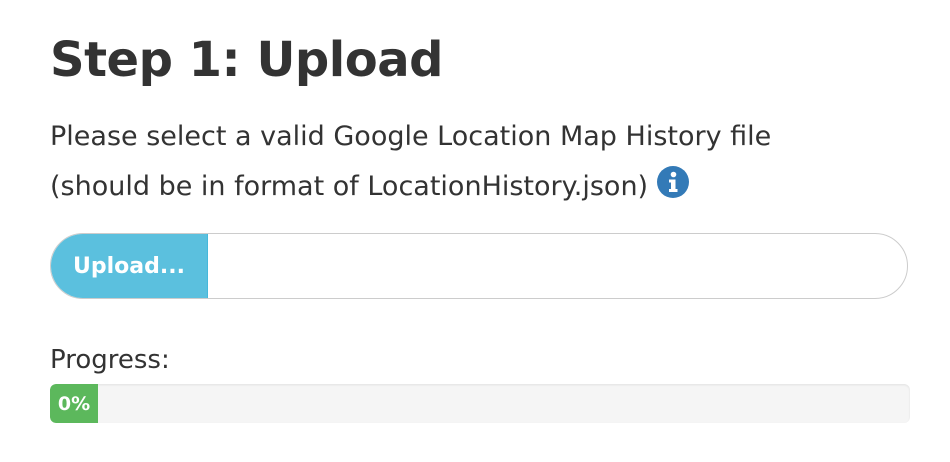 This screenshot has width=950, height=462. What do you see at coordinates (480, 403) in the screenshot?
I see `progress-bar-track: 0%` at bounding box center [480, 403].